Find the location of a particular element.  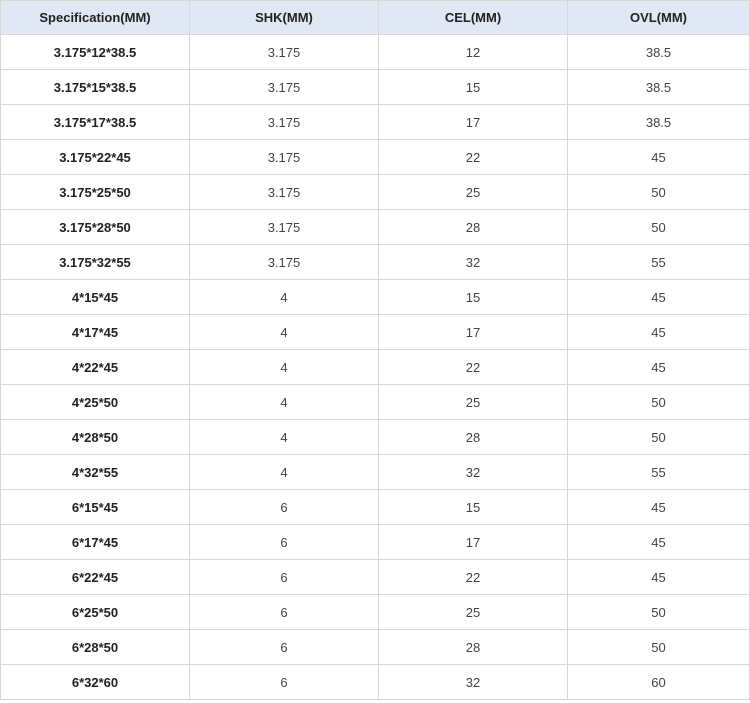

table-row: 6*32*60 6 32 60 is located at coordinates (375, 682).